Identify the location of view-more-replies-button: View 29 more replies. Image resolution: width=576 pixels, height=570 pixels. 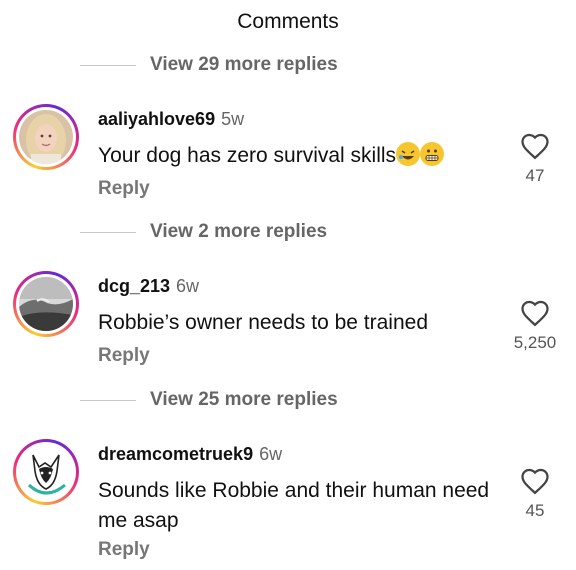
(209, 65).